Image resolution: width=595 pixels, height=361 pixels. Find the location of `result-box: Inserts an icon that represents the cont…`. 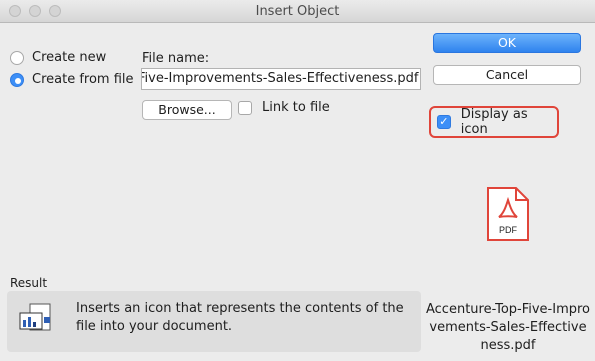

result-box: Inserts an icon that represents the cont… is located at coordinates (214, 321).